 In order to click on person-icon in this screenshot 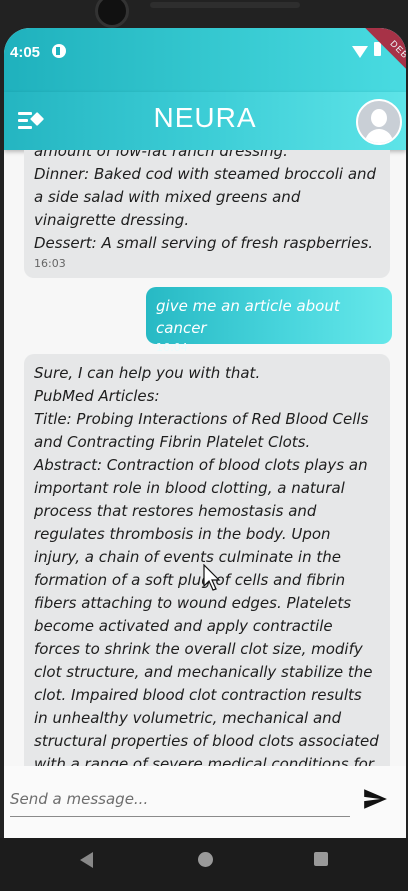, I will do `click(379, 122)`.